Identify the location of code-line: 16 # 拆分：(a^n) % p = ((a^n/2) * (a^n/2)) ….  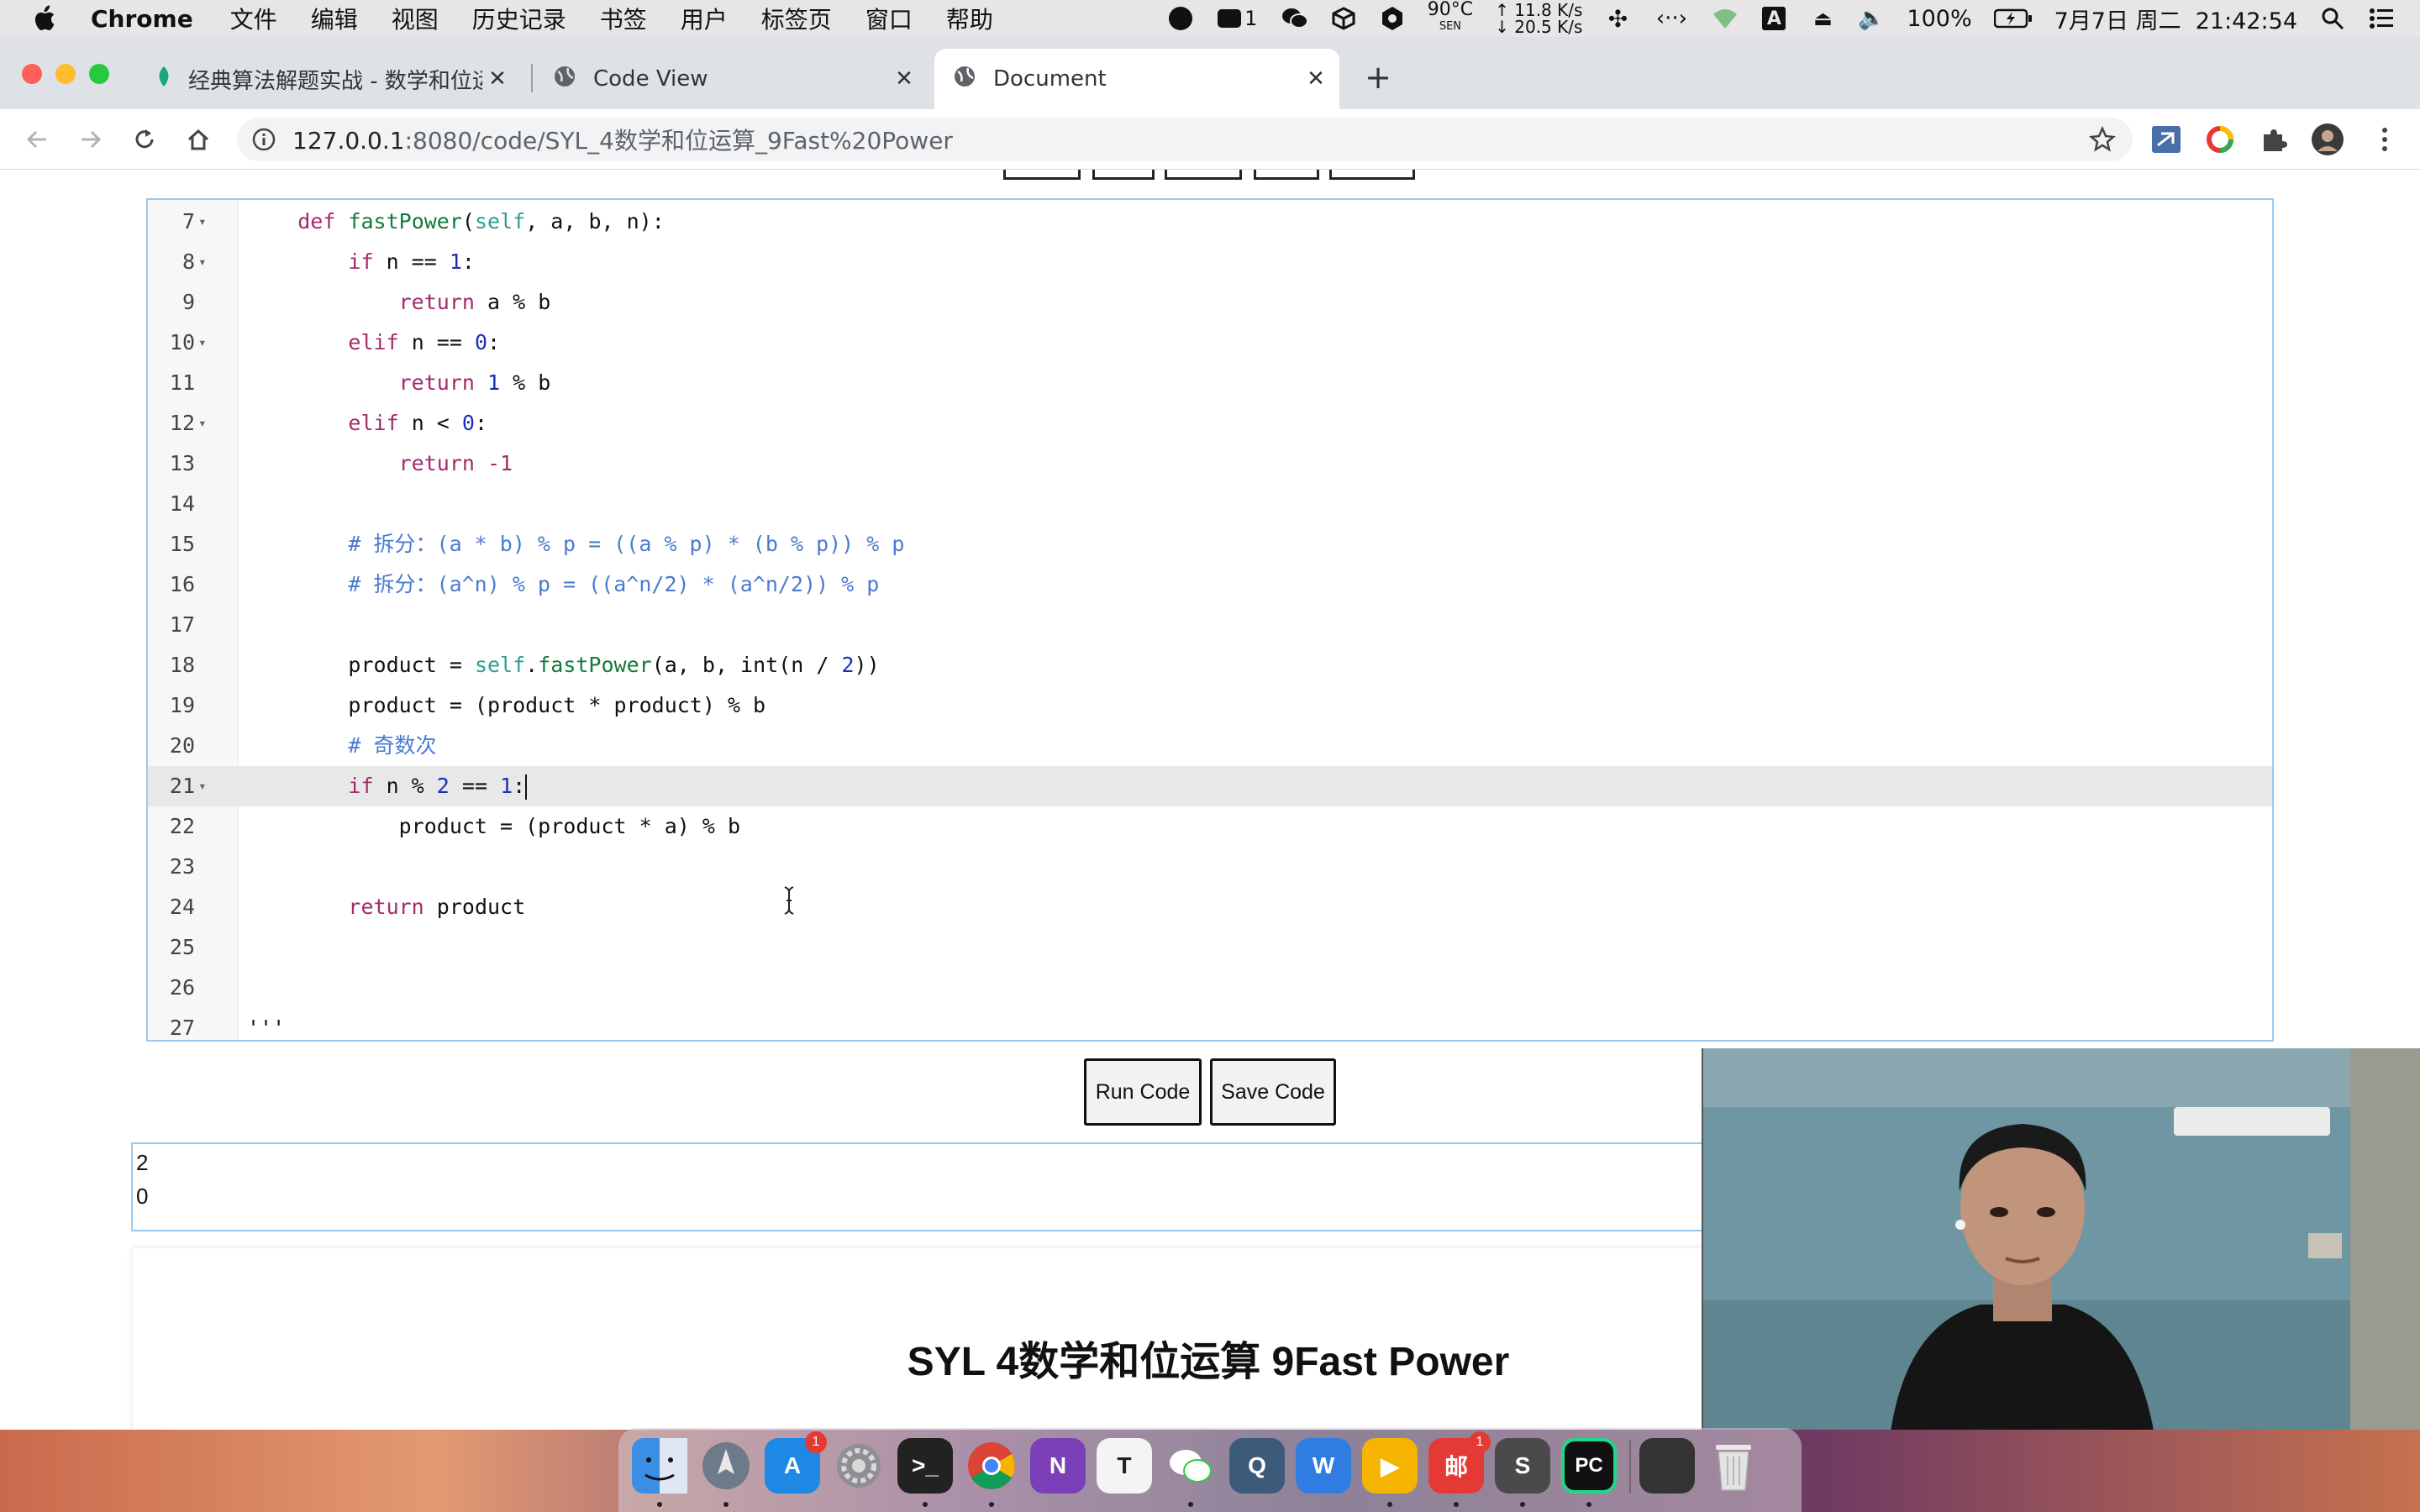
(1210, 584).